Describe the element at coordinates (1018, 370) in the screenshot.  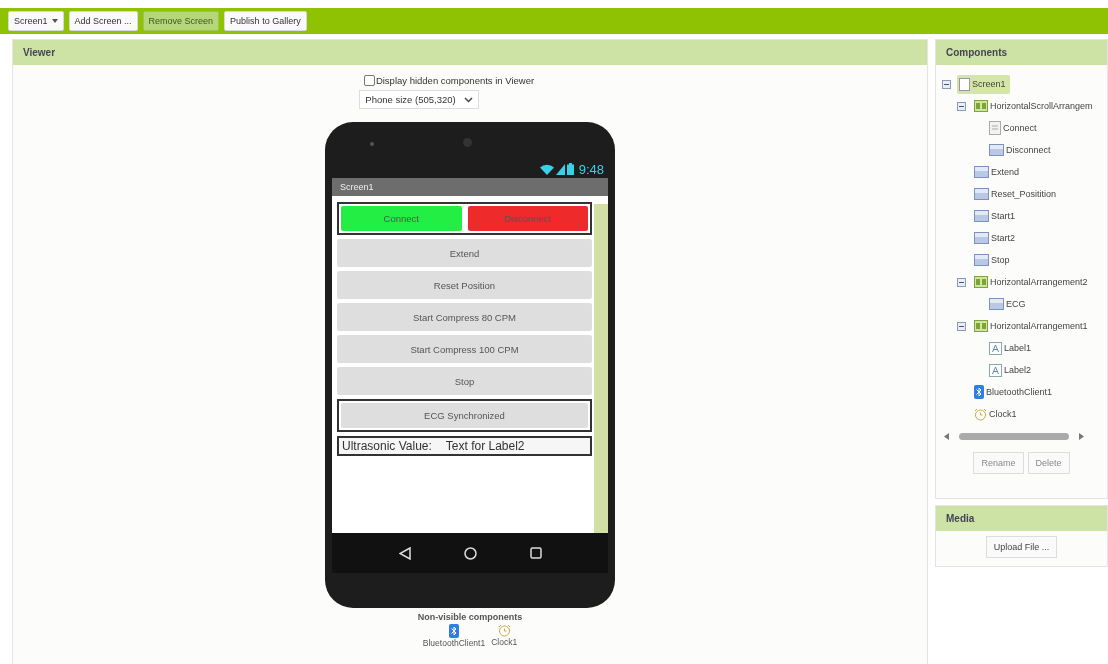
I see `tree-item: Label2` at that location.